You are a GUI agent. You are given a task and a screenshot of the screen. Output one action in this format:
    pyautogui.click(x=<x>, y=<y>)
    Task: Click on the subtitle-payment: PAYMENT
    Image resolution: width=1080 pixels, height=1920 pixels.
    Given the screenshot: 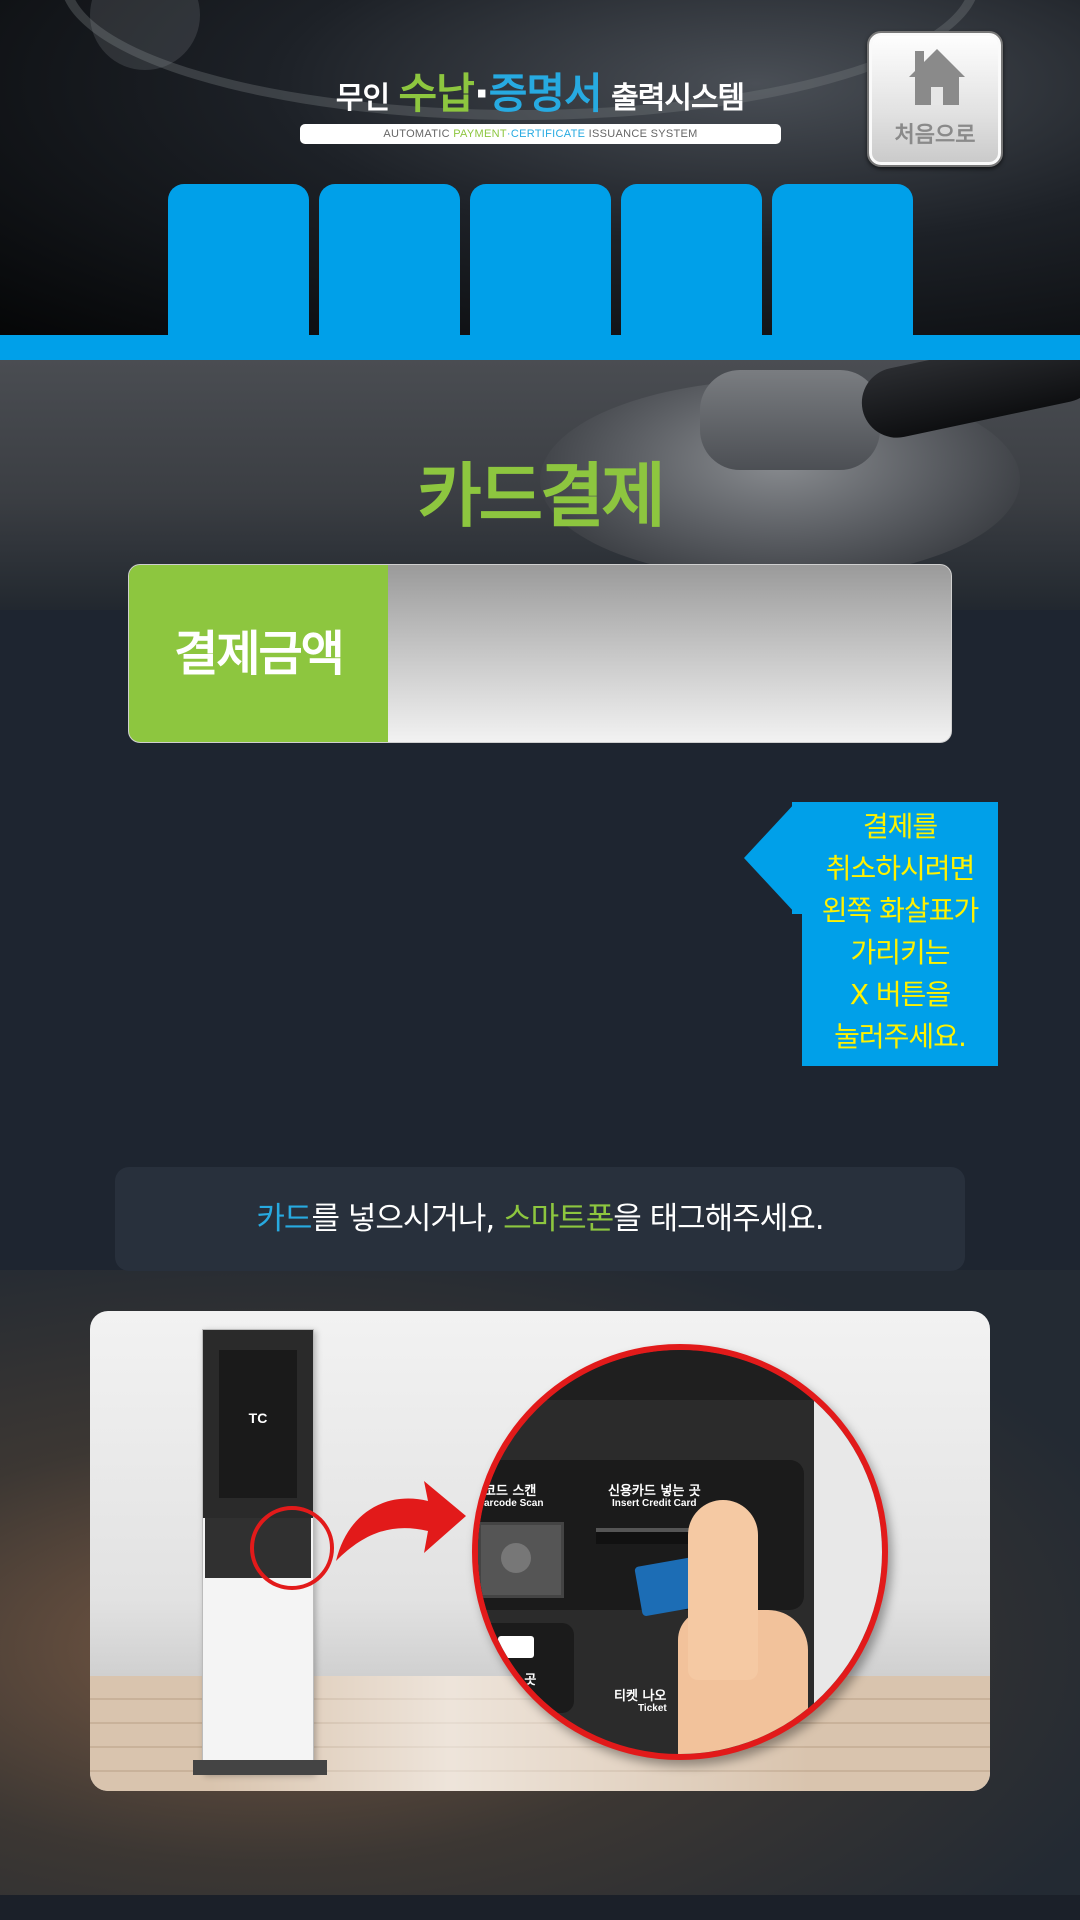 What is the action you would take?
    pyautogui.click(x=480, y=134)
    